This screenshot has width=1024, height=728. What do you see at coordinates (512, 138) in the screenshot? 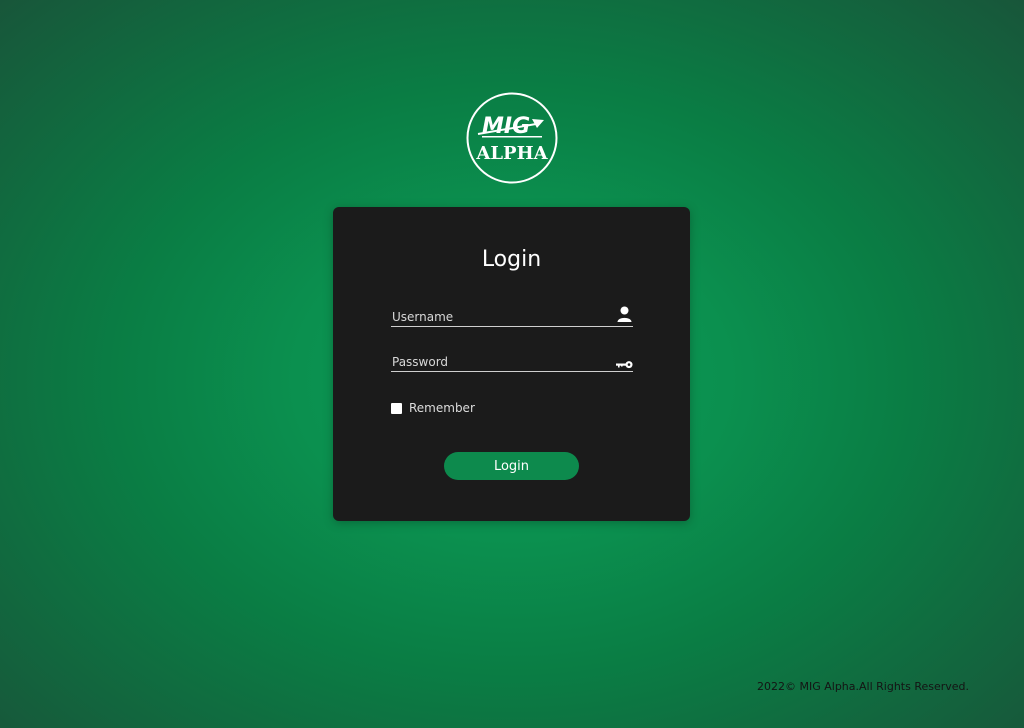
I see `mig-alpha-logo: MIG ALPHA` at bounding box center [512, 138].